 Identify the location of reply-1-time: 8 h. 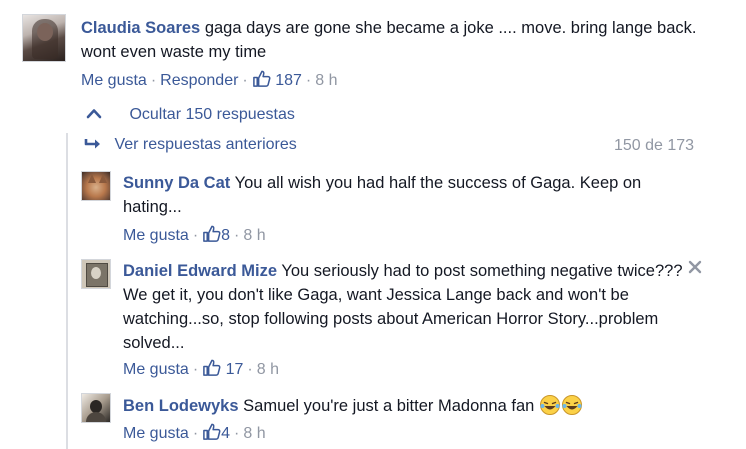
(254, 235).